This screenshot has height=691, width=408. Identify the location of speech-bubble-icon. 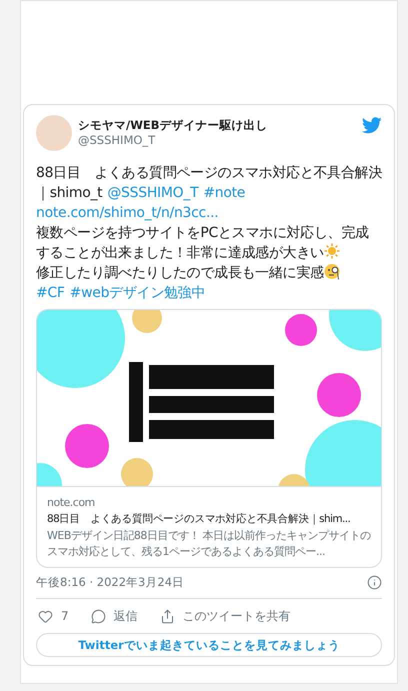
(98, 616).